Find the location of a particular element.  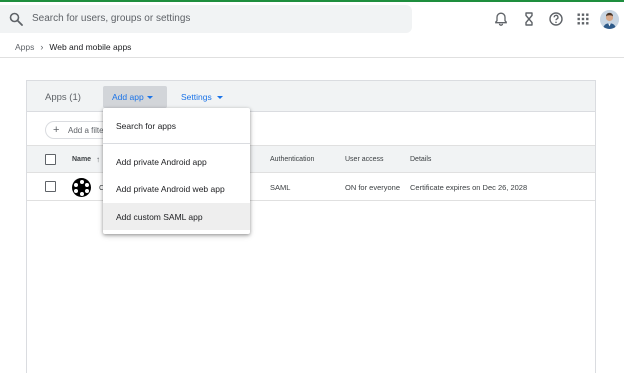

help-icon is located at coordinates (556, 19).